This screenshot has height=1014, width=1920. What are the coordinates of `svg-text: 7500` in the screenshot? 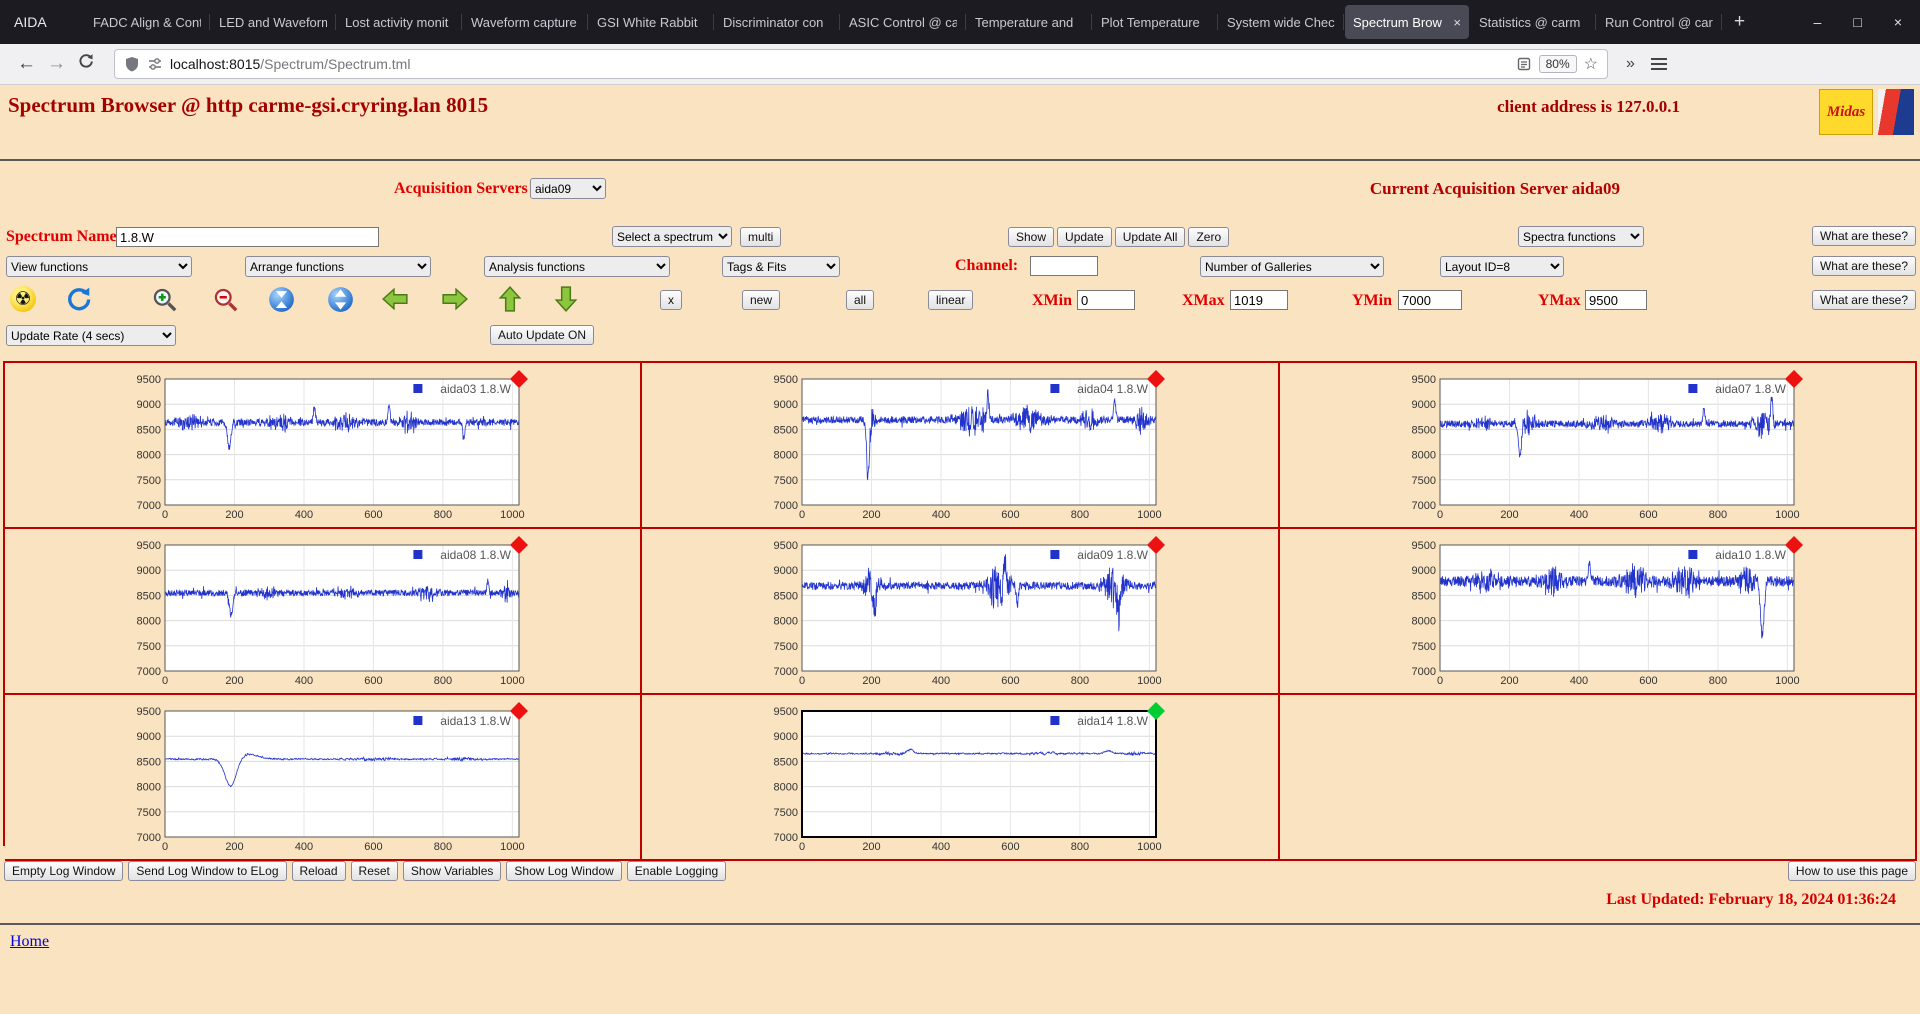 It's located at (1423, 481).